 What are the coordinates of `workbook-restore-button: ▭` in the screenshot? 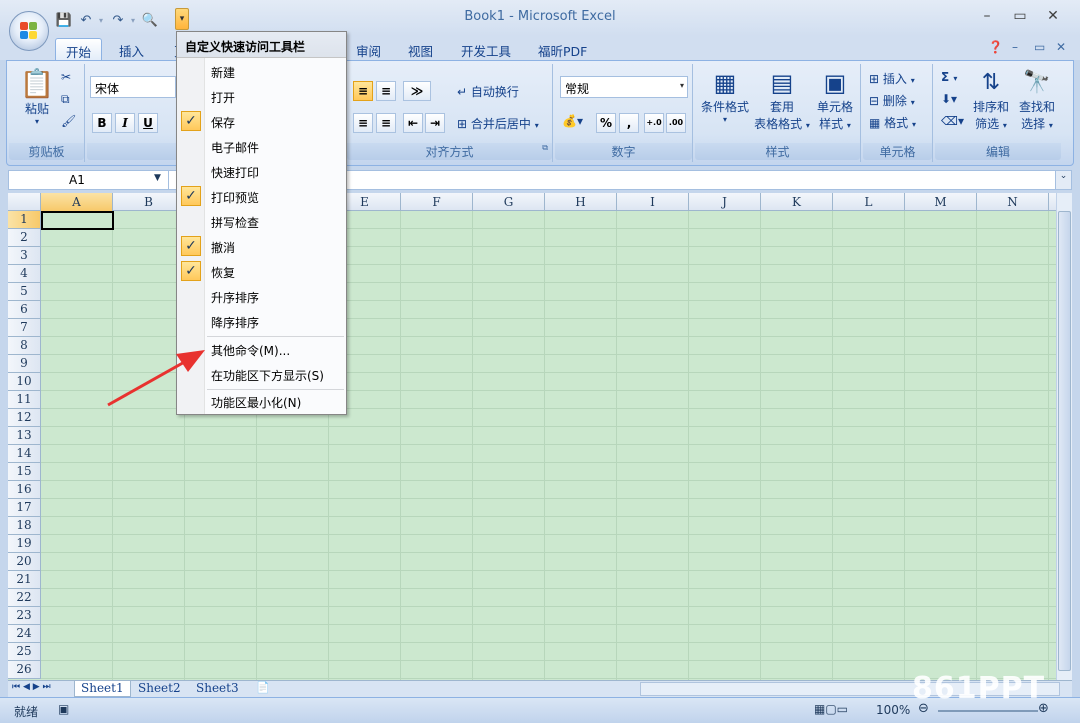 It's located at (1039, 47).